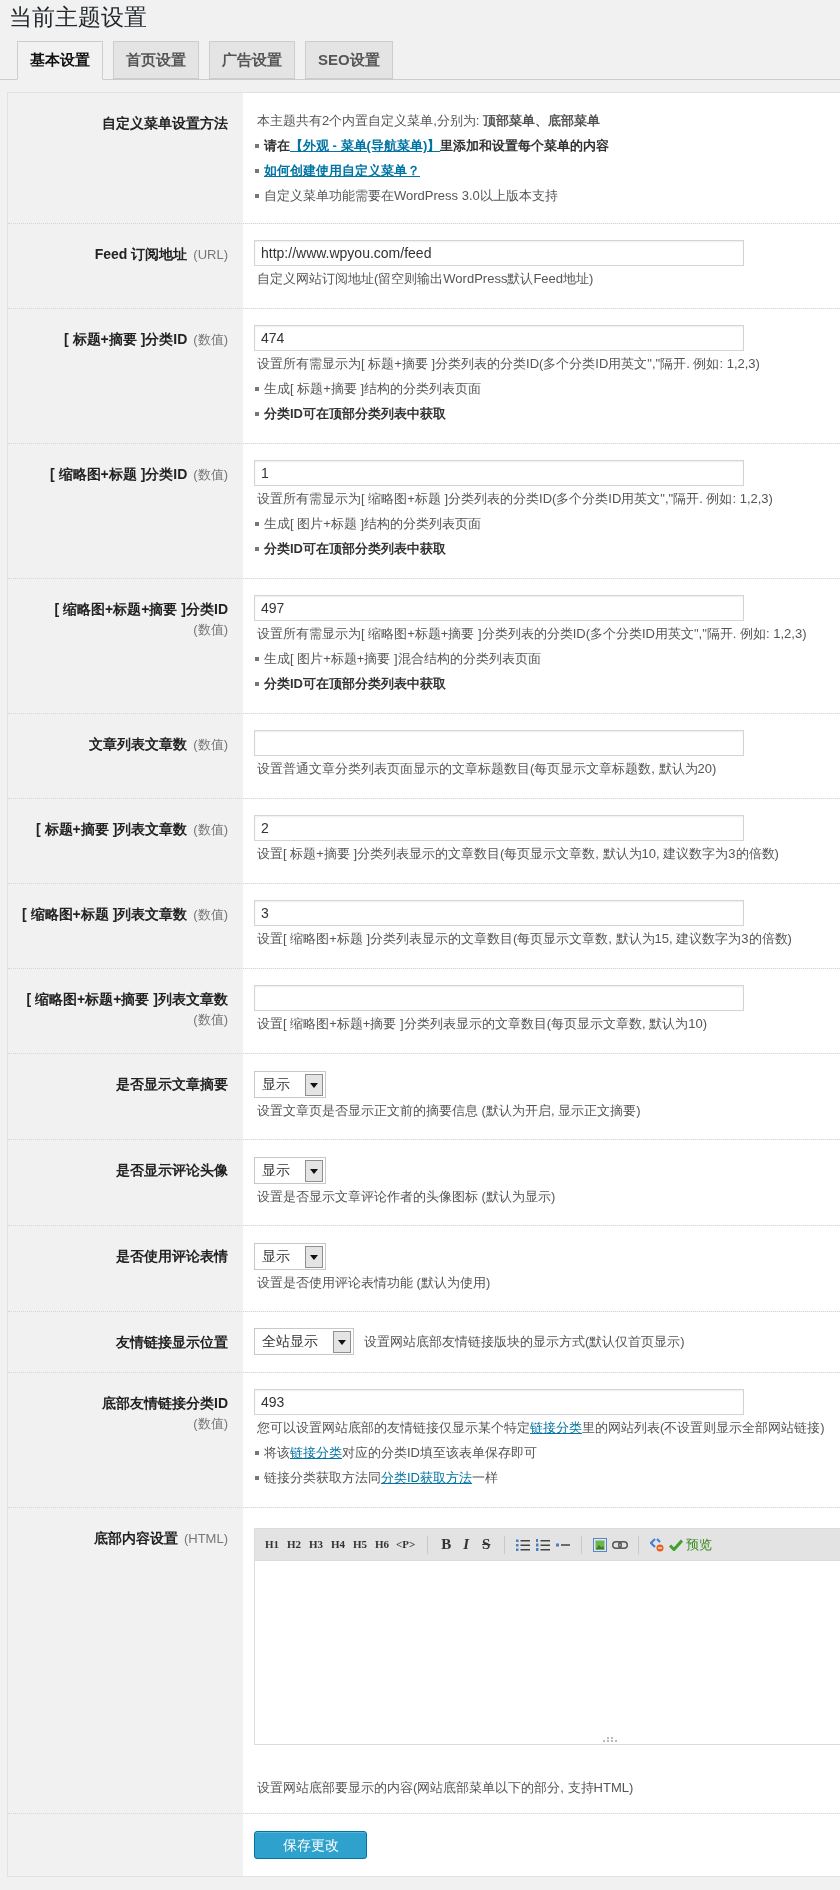 Image resolution: width=840 pixels, height=1890 pixels. I want to click on toolbar-button: H4, so click(338, 1544).